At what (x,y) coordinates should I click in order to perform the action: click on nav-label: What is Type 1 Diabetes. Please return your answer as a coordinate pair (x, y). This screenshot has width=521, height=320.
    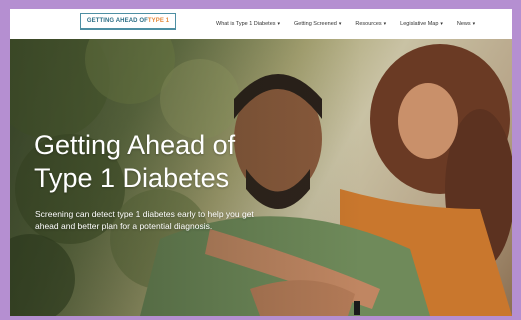
    Looking at the image, I should click on (246, 24).